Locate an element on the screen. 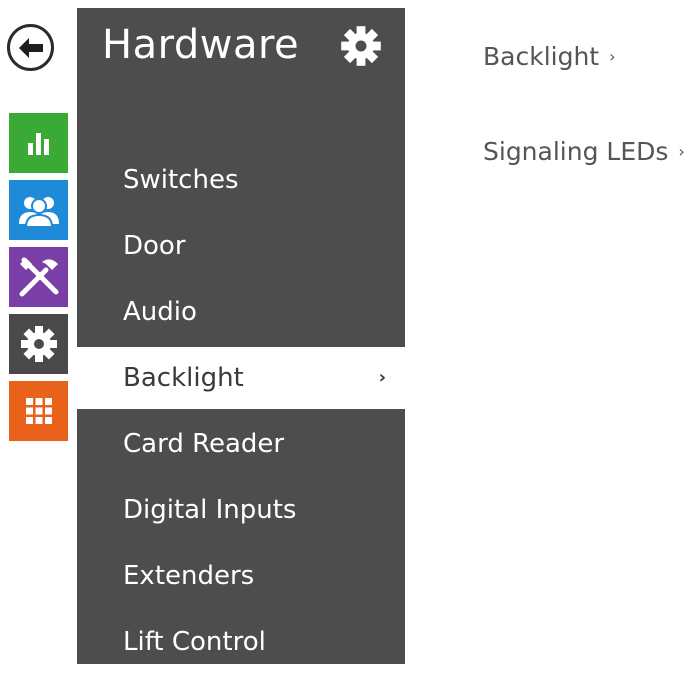 This screenshot has height=673, width=693. sidebar-item-label: Extenders is located at coordinates (189, 576).